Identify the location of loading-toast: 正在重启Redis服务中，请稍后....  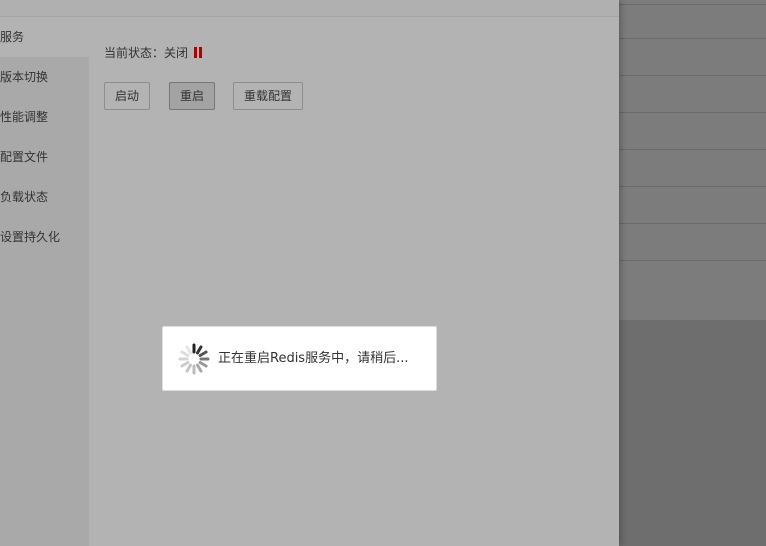
(299, 358).